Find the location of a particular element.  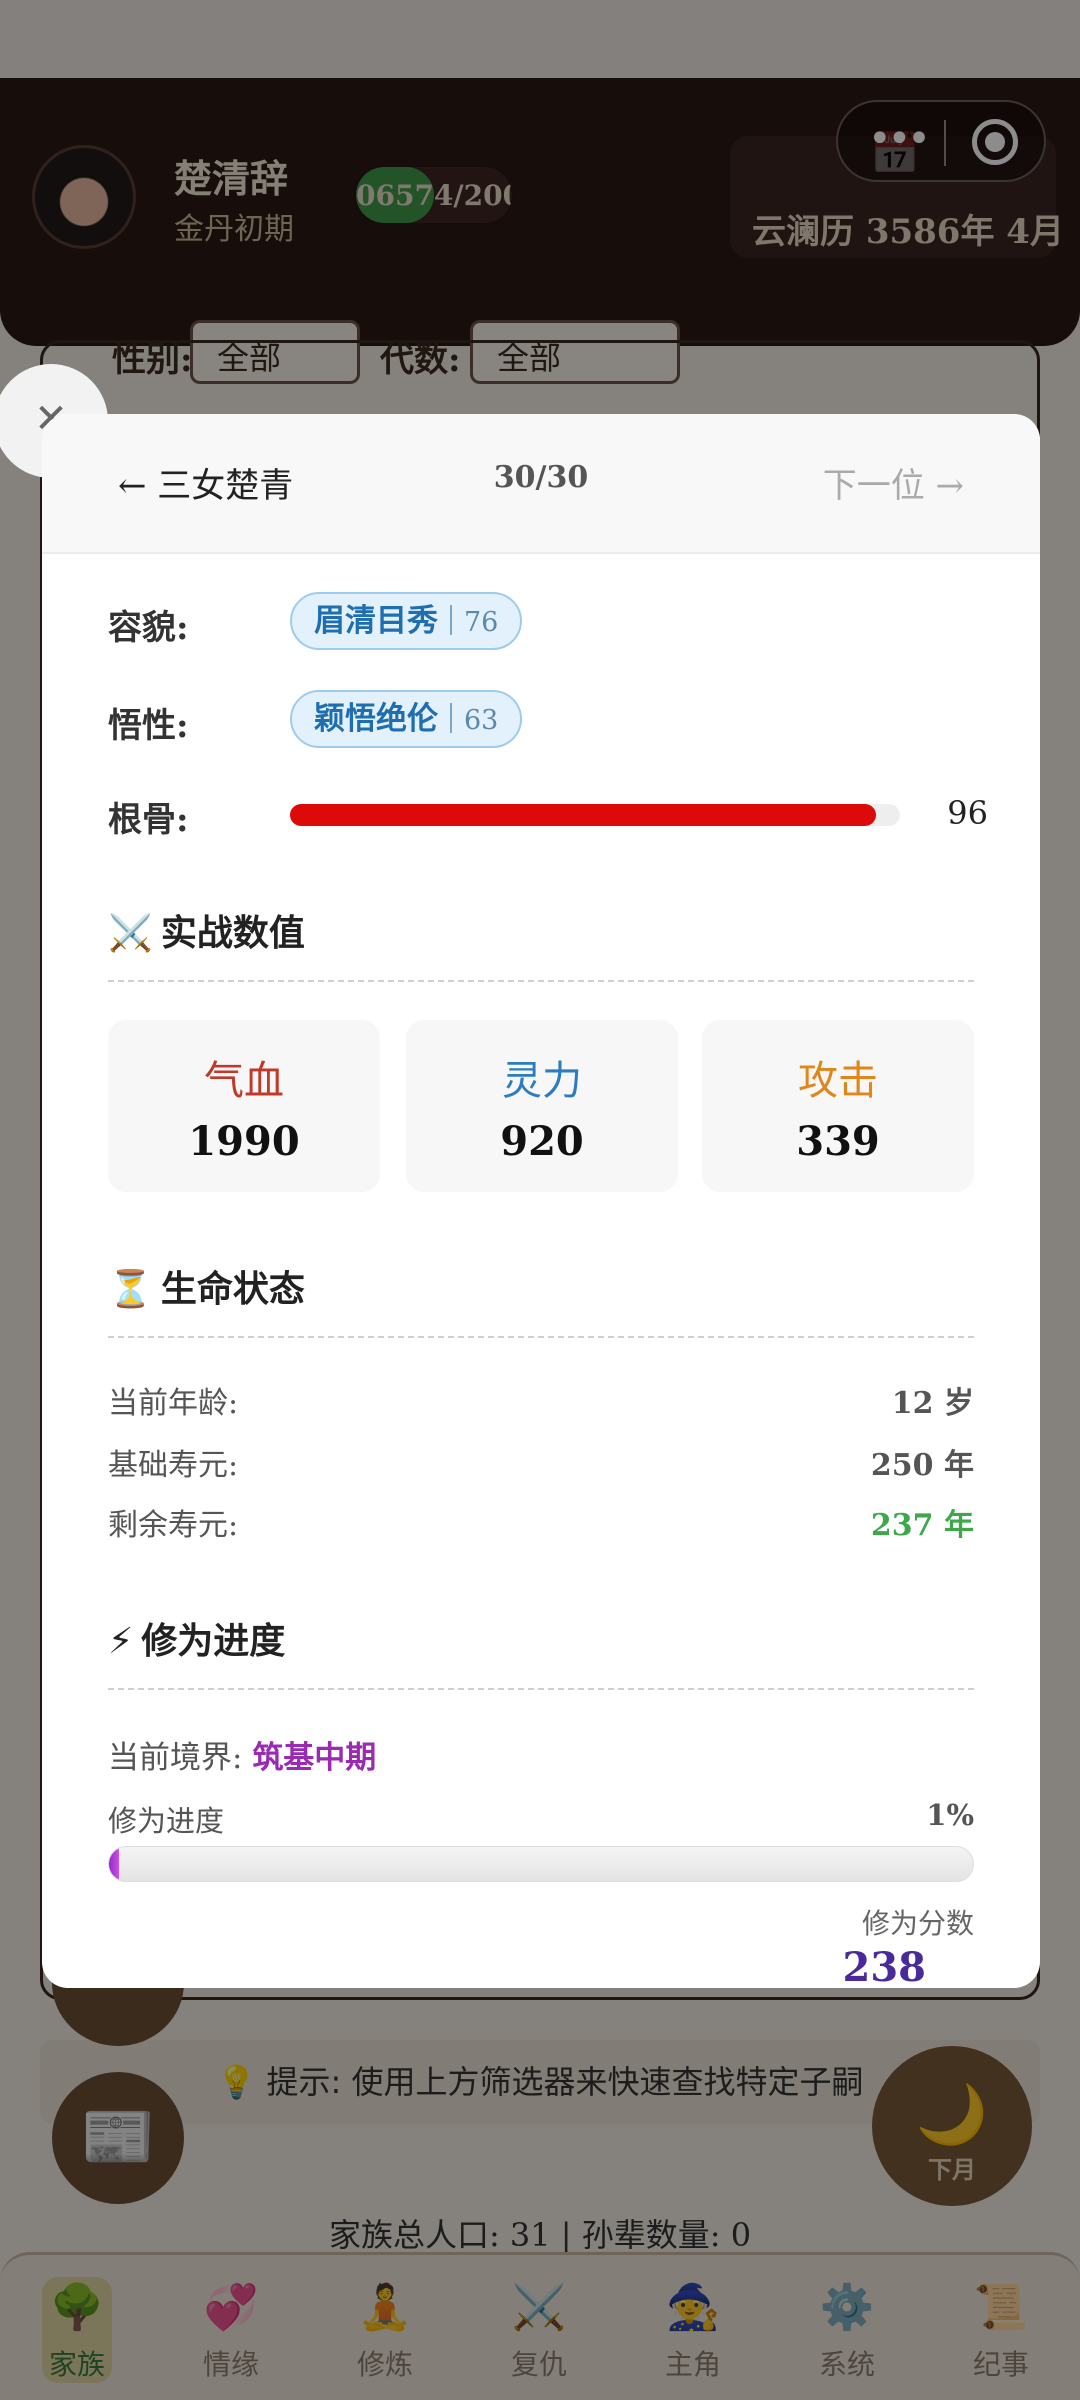

bone-value: 96 is located at coordinates (967, 813).